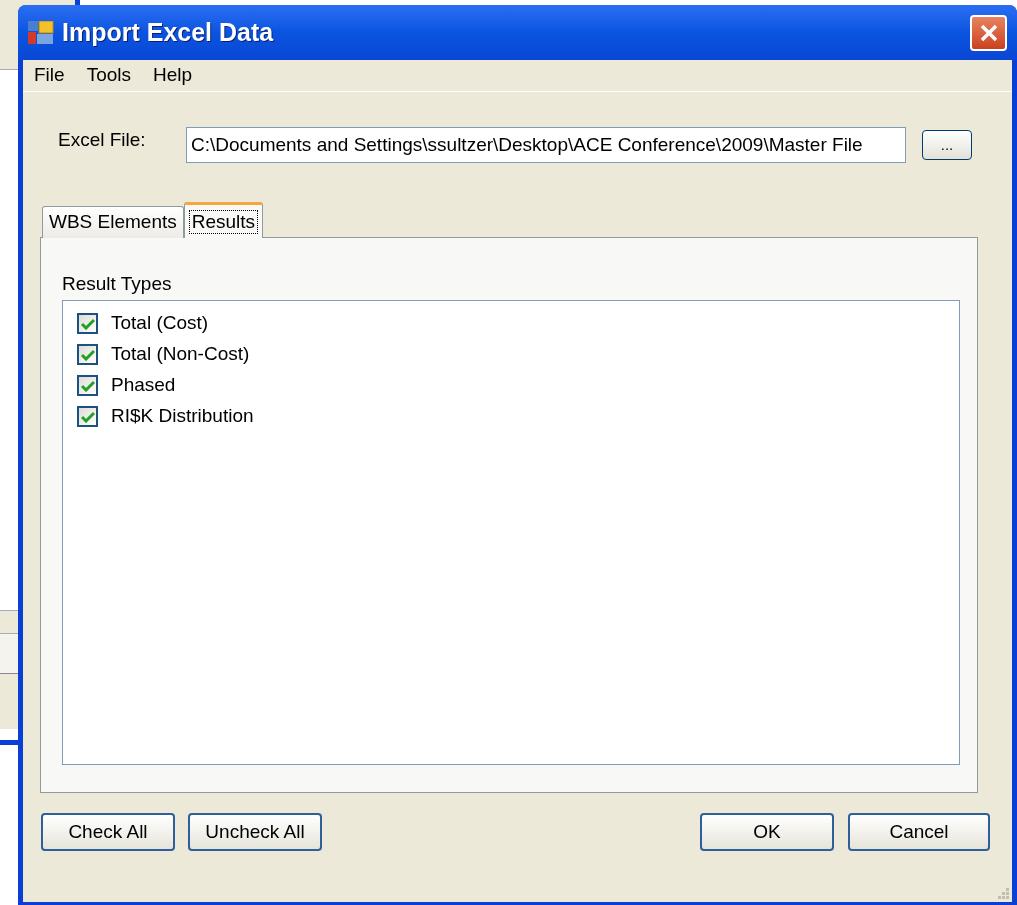 The height and width of the screenshot is (905, 1017). What do you see at coordinates (1003, 893) in the screenshot?
I see `resize-grip-icon` at bounding box center [1003, 893].